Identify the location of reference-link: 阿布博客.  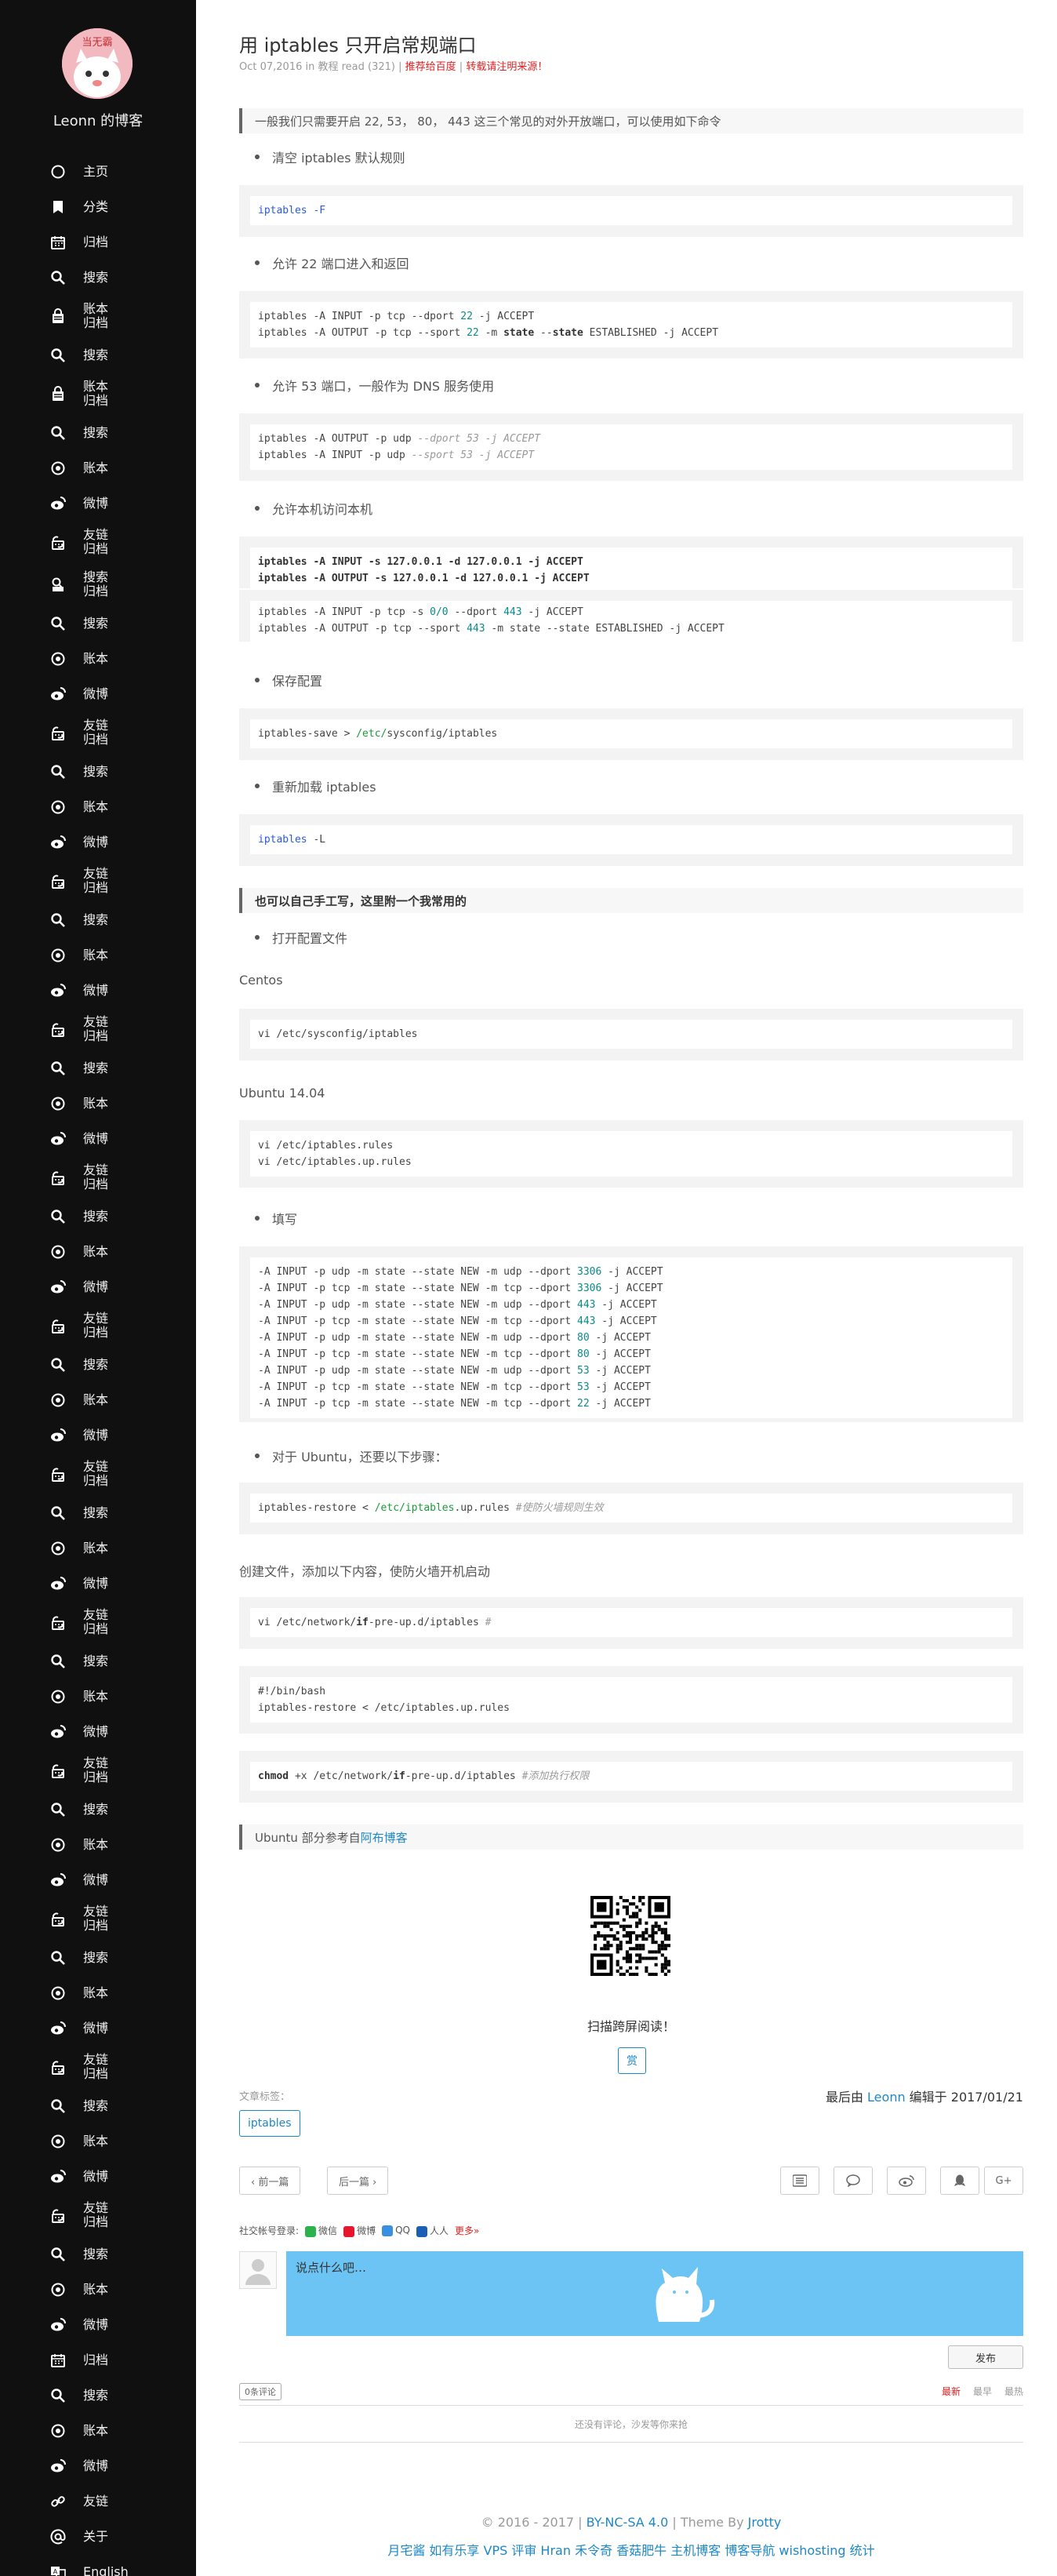
(384, 1837).